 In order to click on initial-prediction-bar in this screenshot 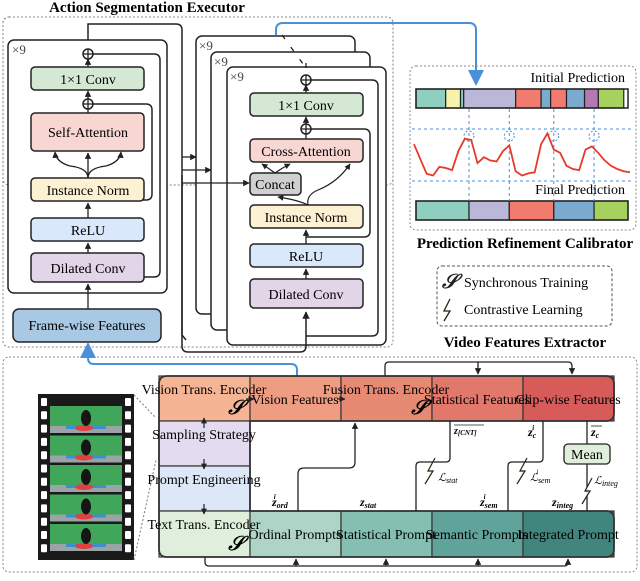, I will do `click(522, 98)`.